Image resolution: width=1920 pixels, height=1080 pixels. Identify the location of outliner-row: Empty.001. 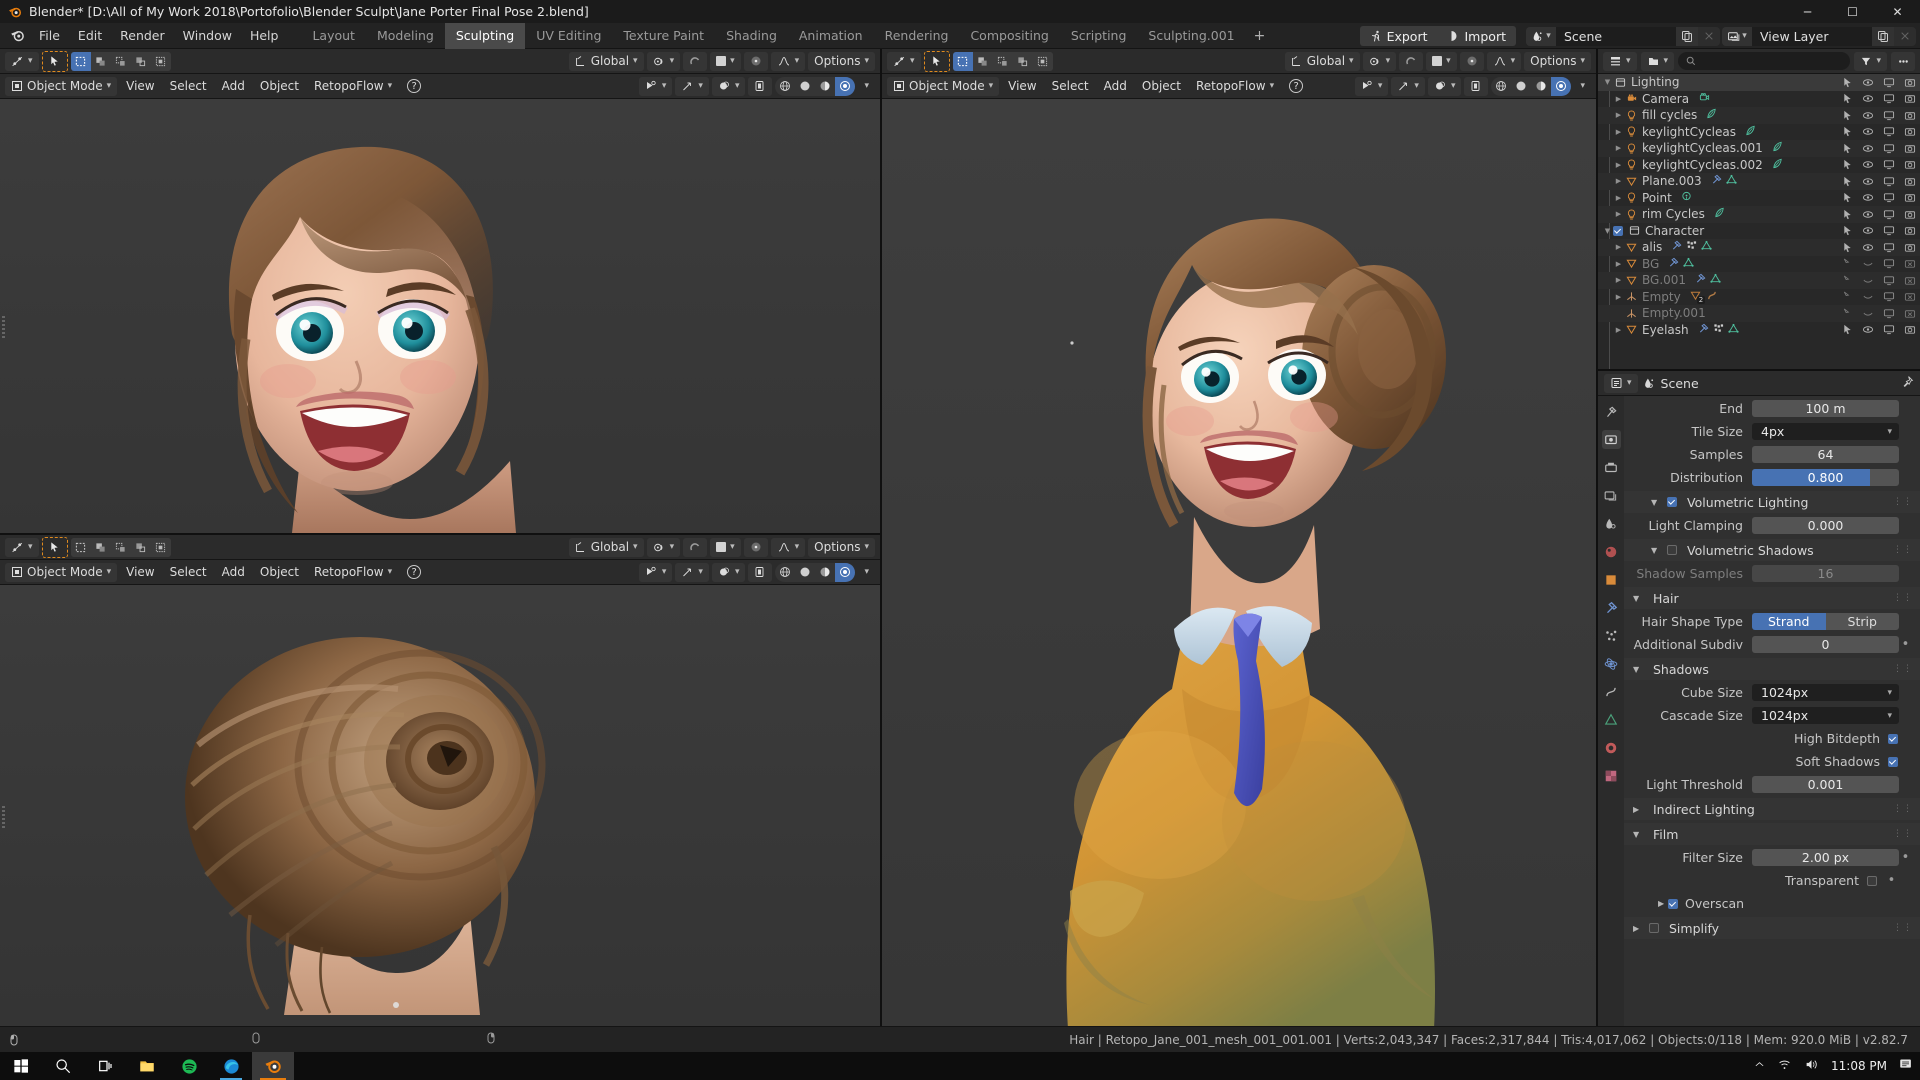
(1759, 313).